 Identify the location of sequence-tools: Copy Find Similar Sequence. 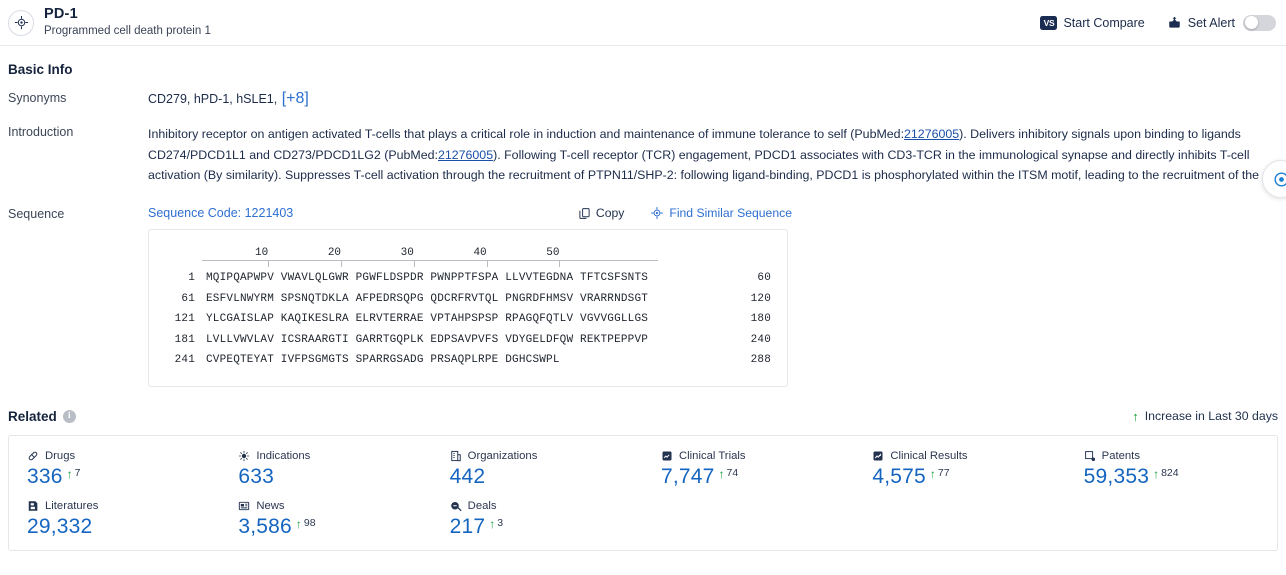
(932, 213).